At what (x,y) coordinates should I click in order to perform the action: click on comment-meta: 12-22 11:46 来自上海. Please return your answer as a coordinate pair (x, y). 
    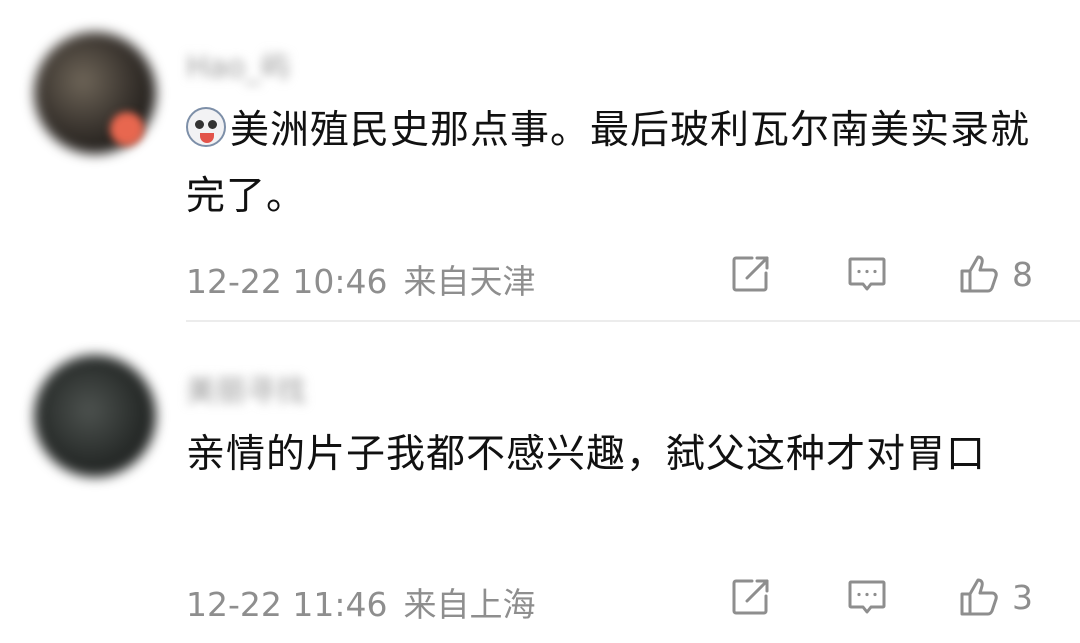
    Looking at the image, I should click on (360, 602).